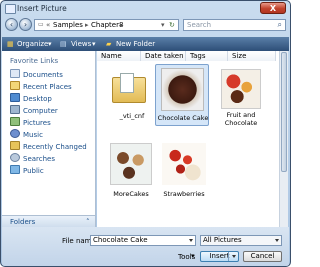 The width and height of the screenshot is (320, 267). Describe the element at coordinates (252, 56) in the screenshot. I see `column-header-size: Size` at that location.